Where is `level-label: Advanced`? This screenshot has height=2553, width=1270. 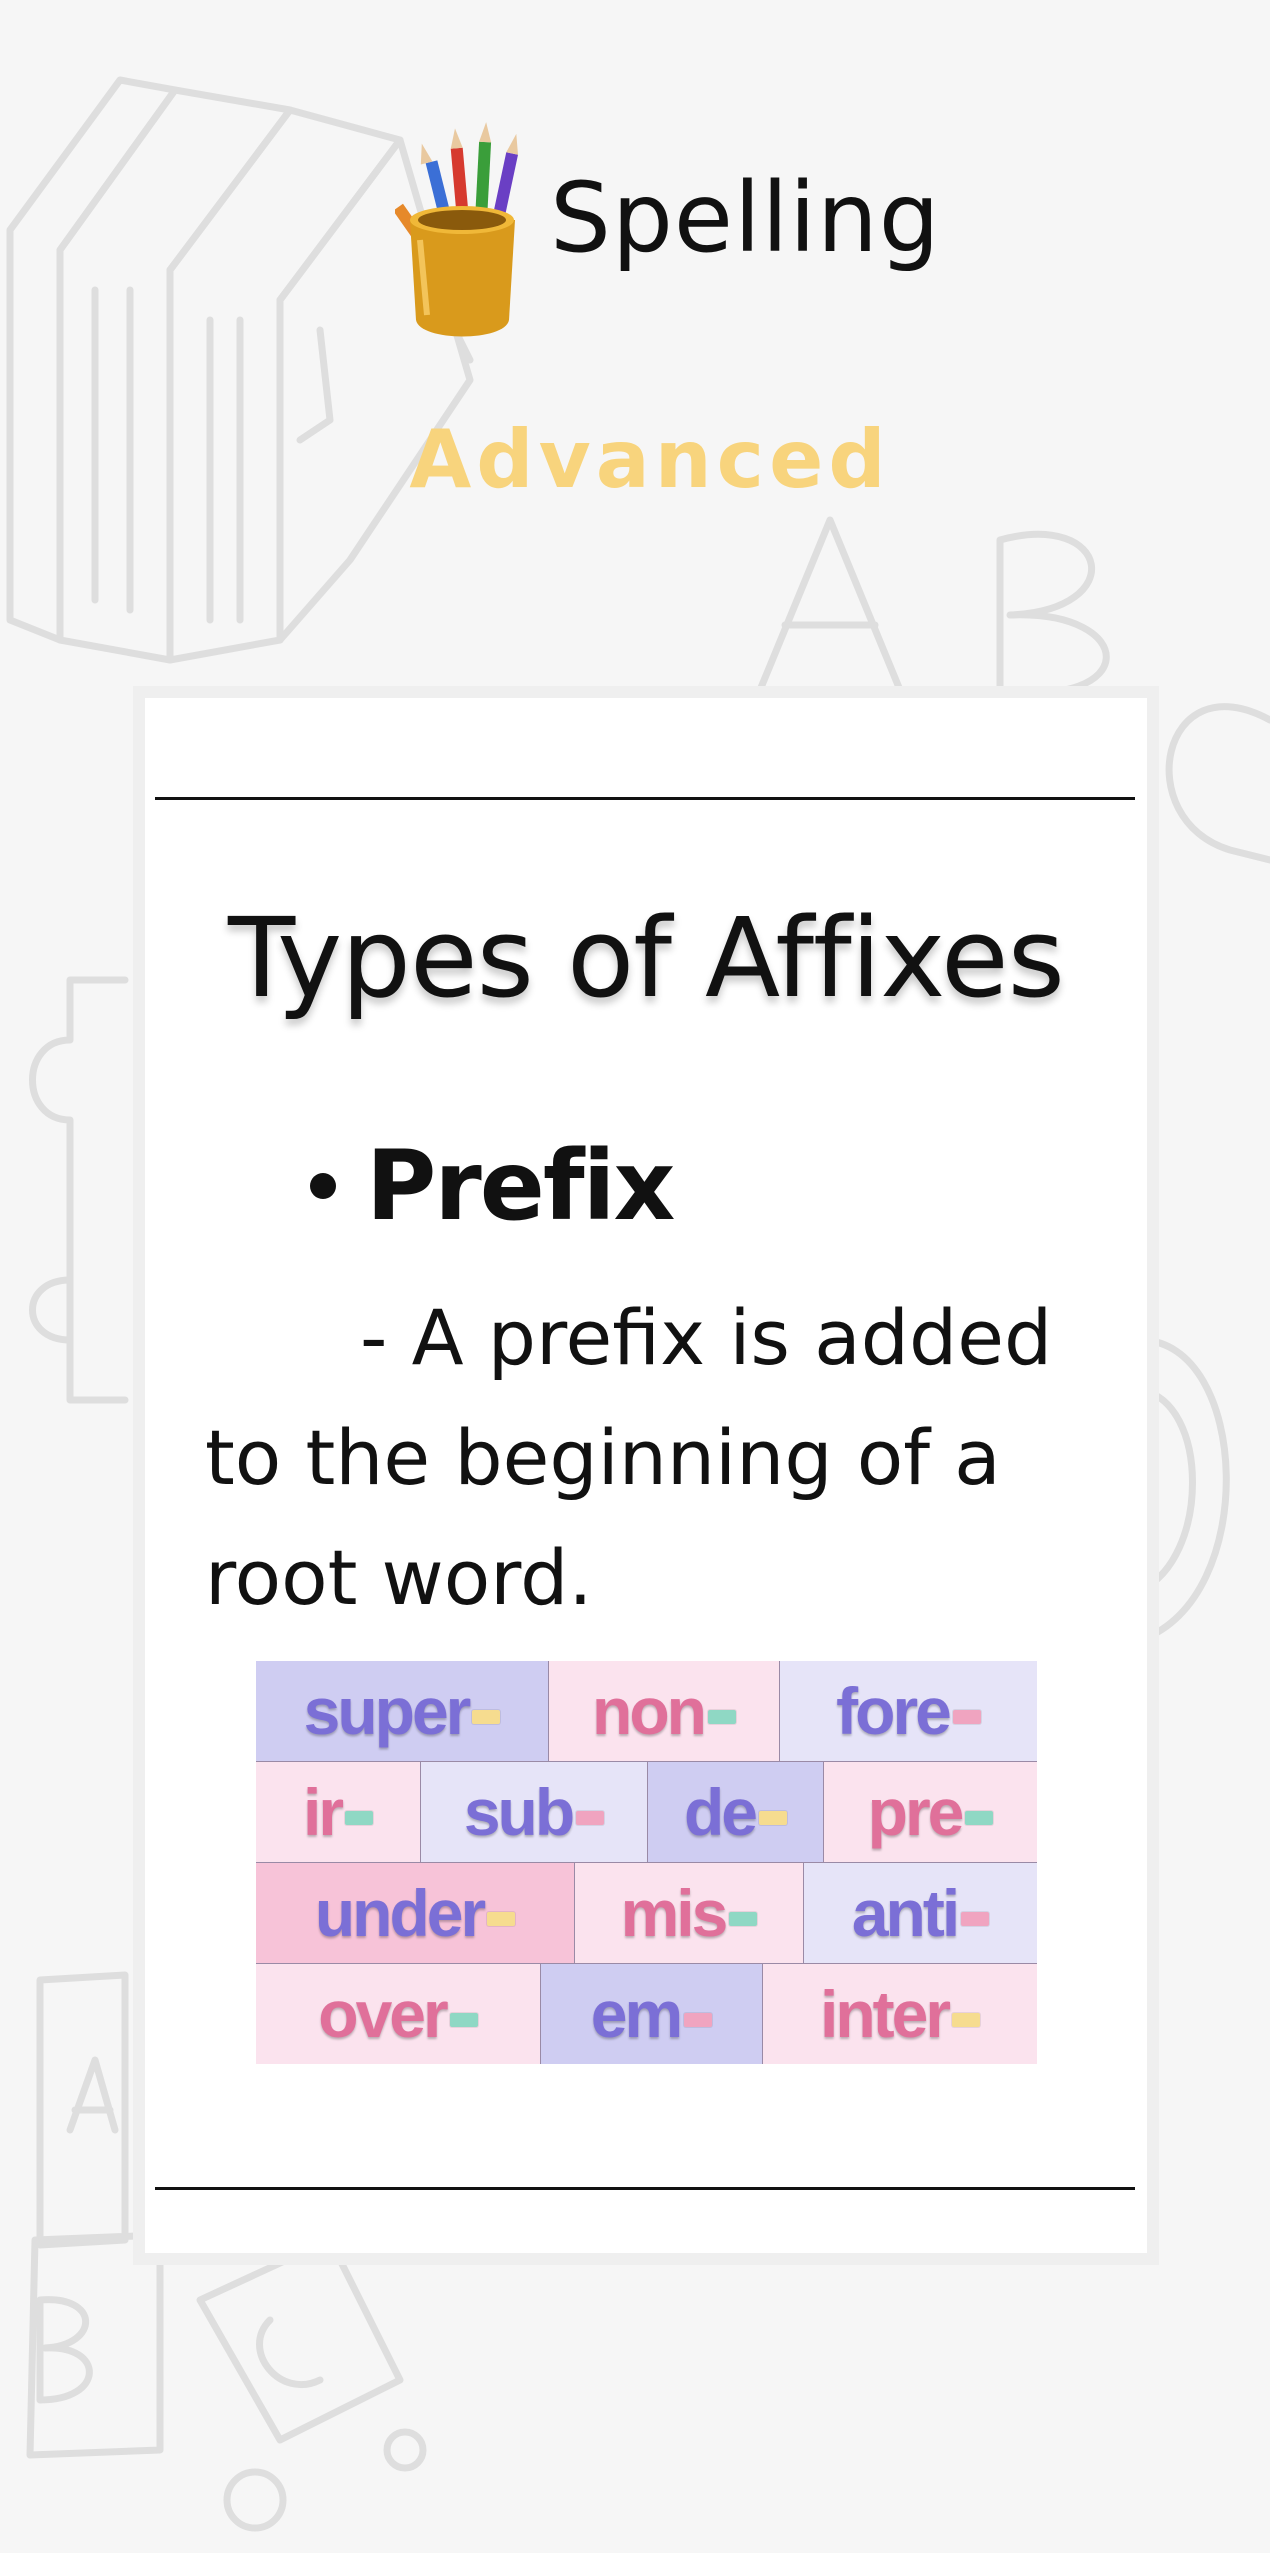
level-label: Advanced is located at coordinates (650, 459).